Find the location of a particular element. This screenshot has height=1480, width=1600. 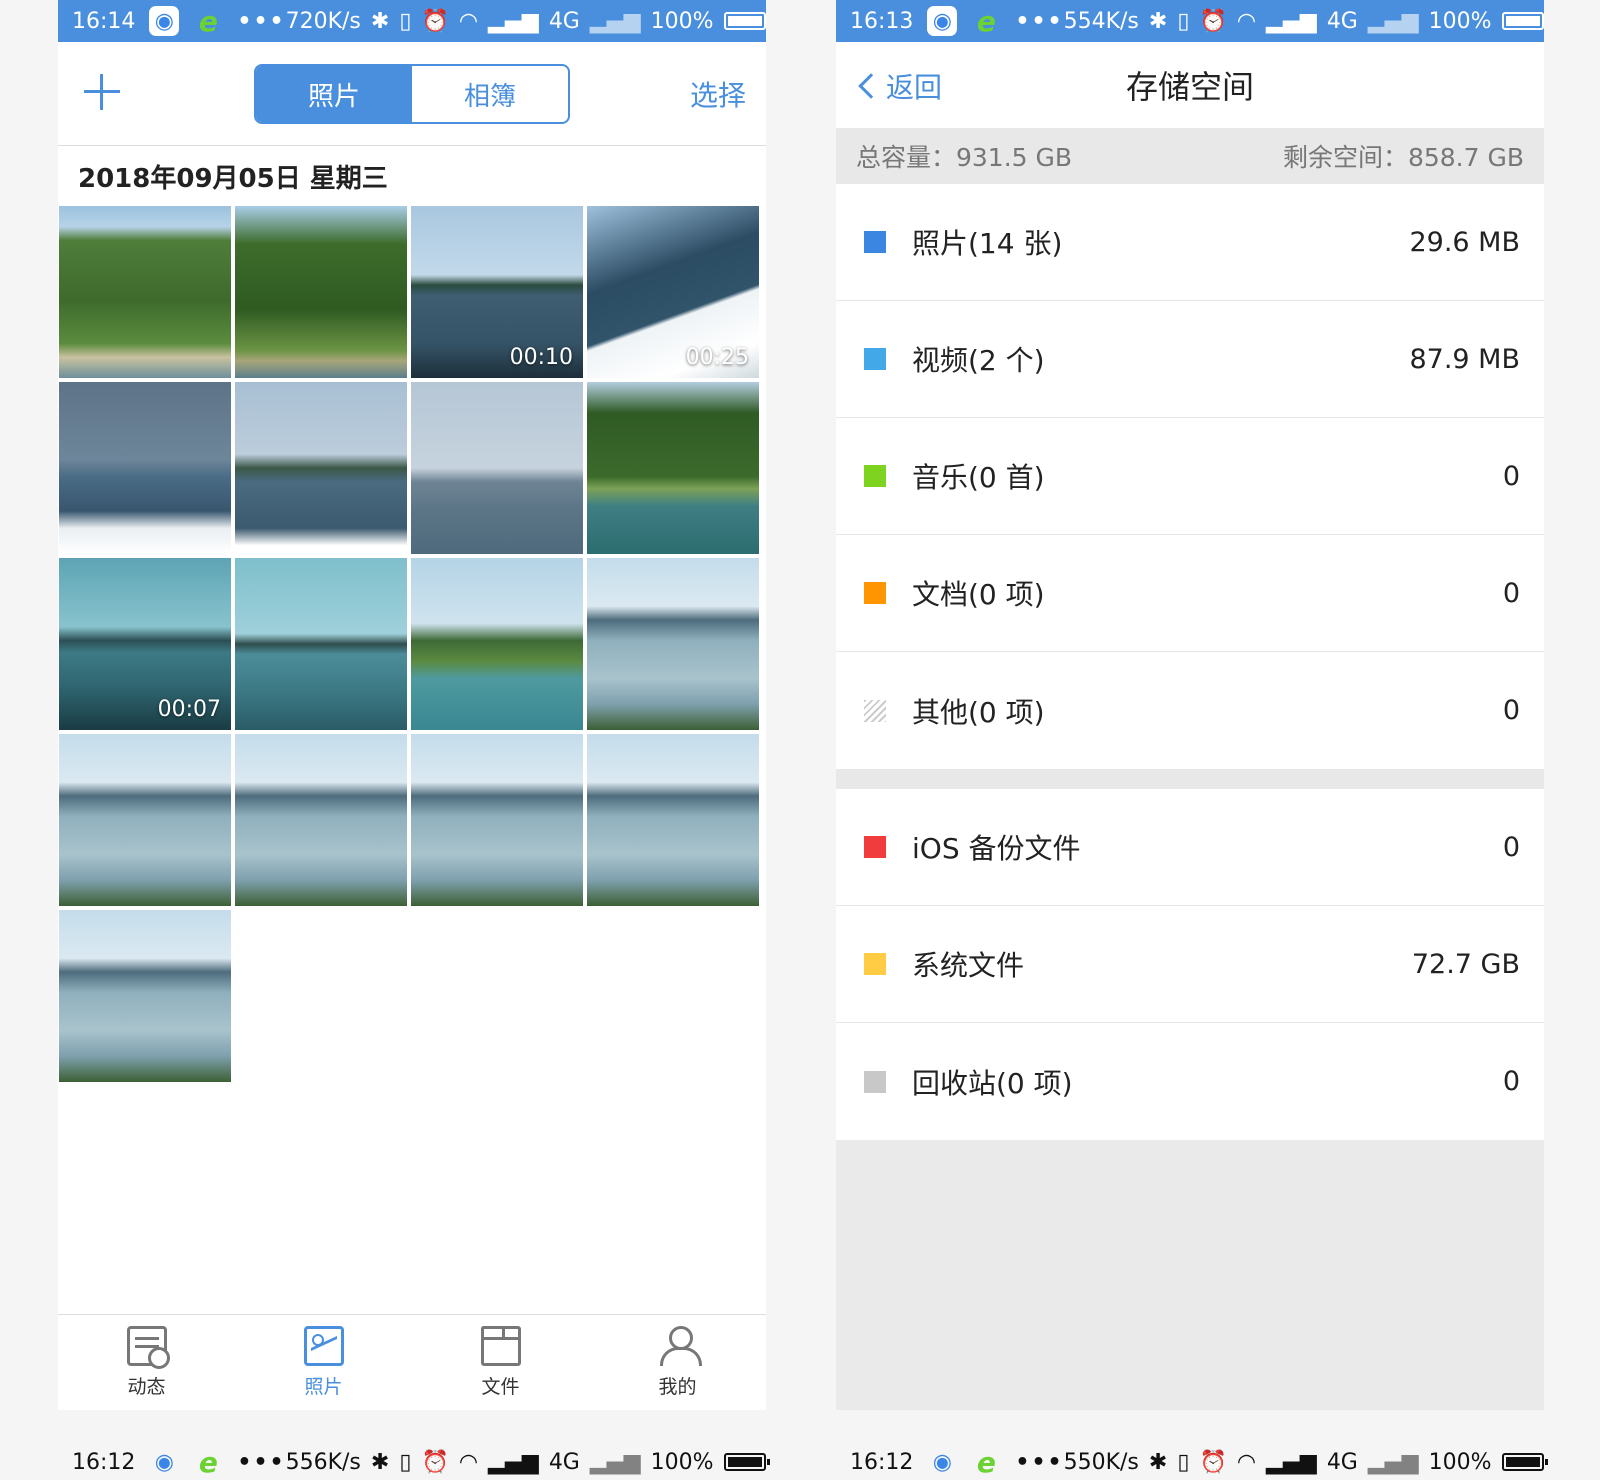

storage-category-row: 其他(0 项) 0 is located at coordinates (1190, 710).